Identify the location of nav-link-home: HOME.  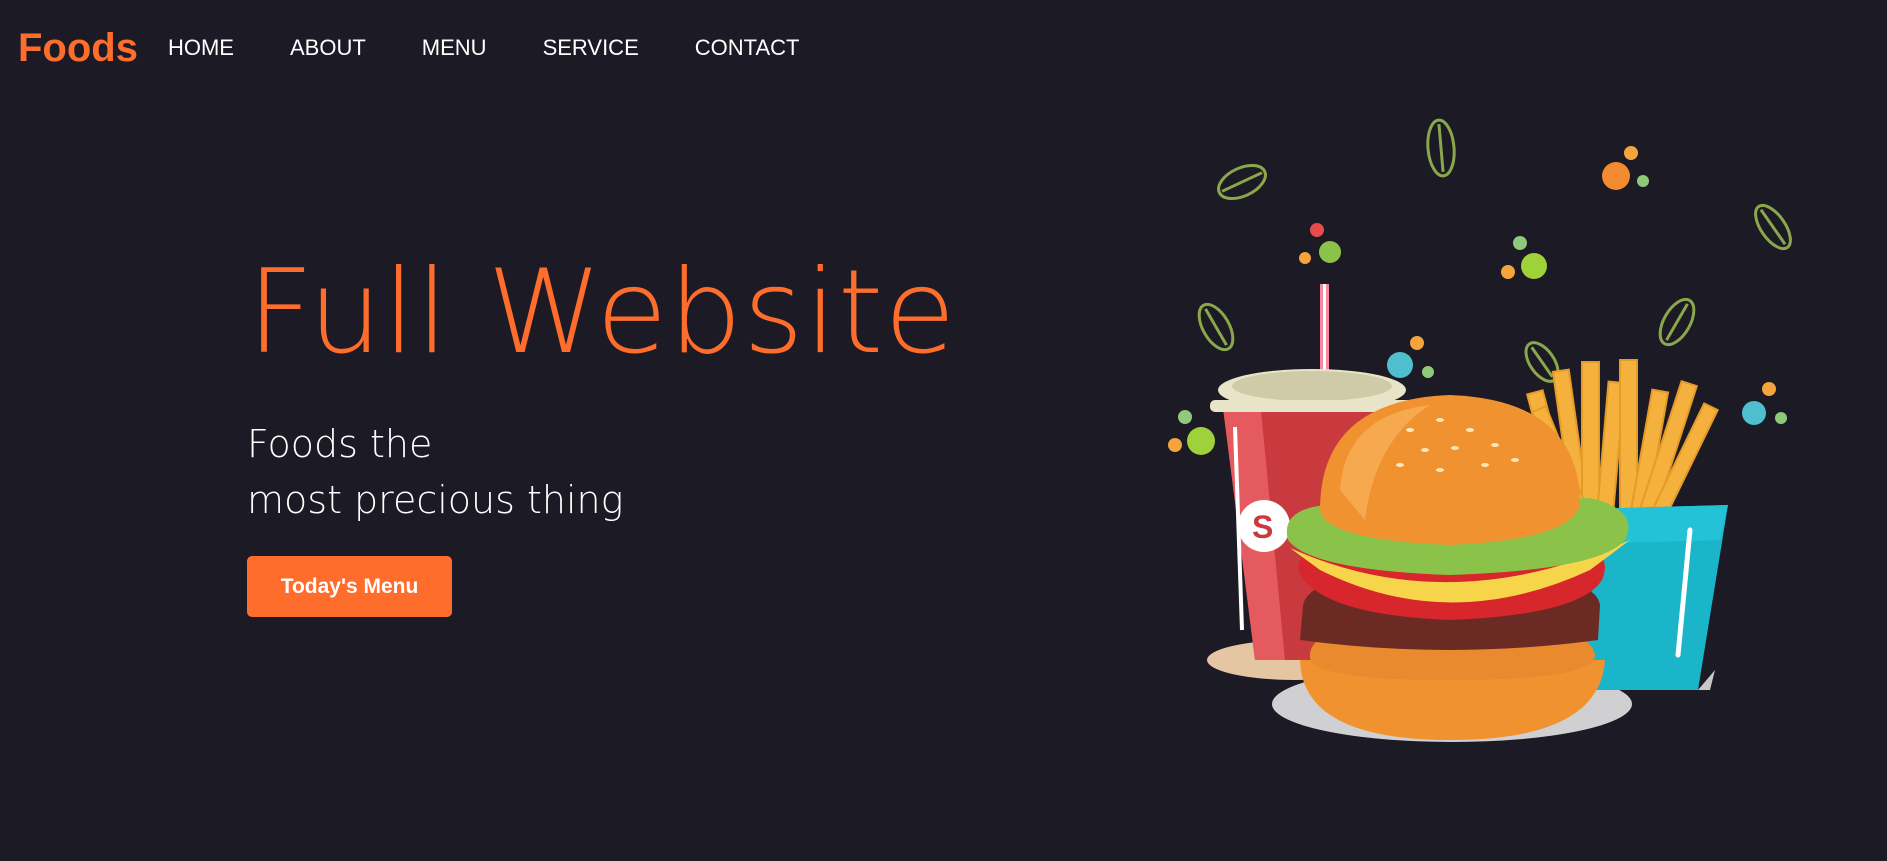
(201, 48).